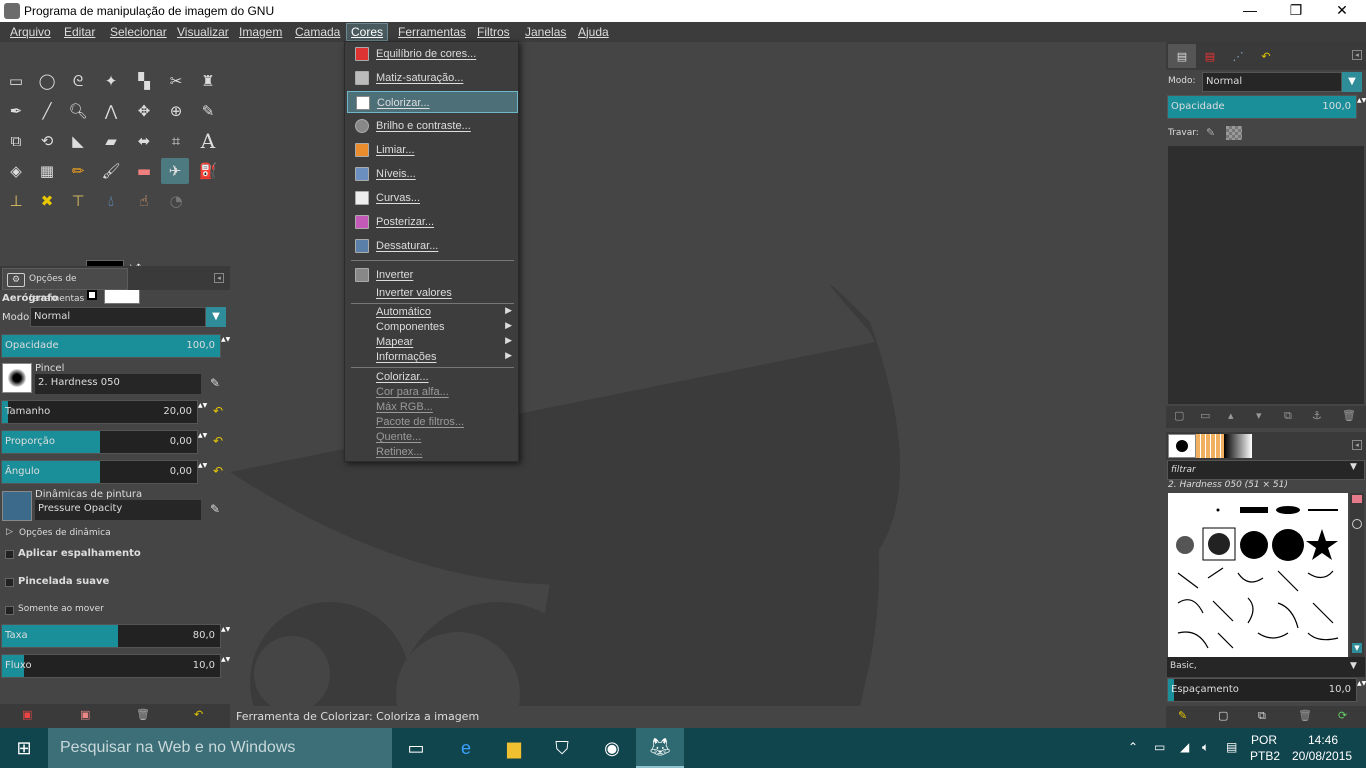 The height and width of the screenshot is (768, 1366). I want to click on menu-item-invert: Inverter, so click(432, 275).